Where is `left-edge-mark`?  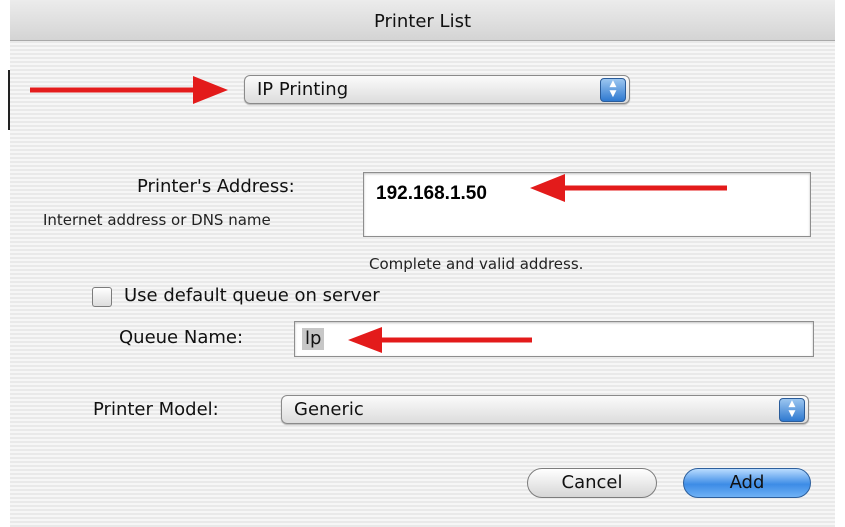
left-edge-mark is located at coordinates (9, 100).